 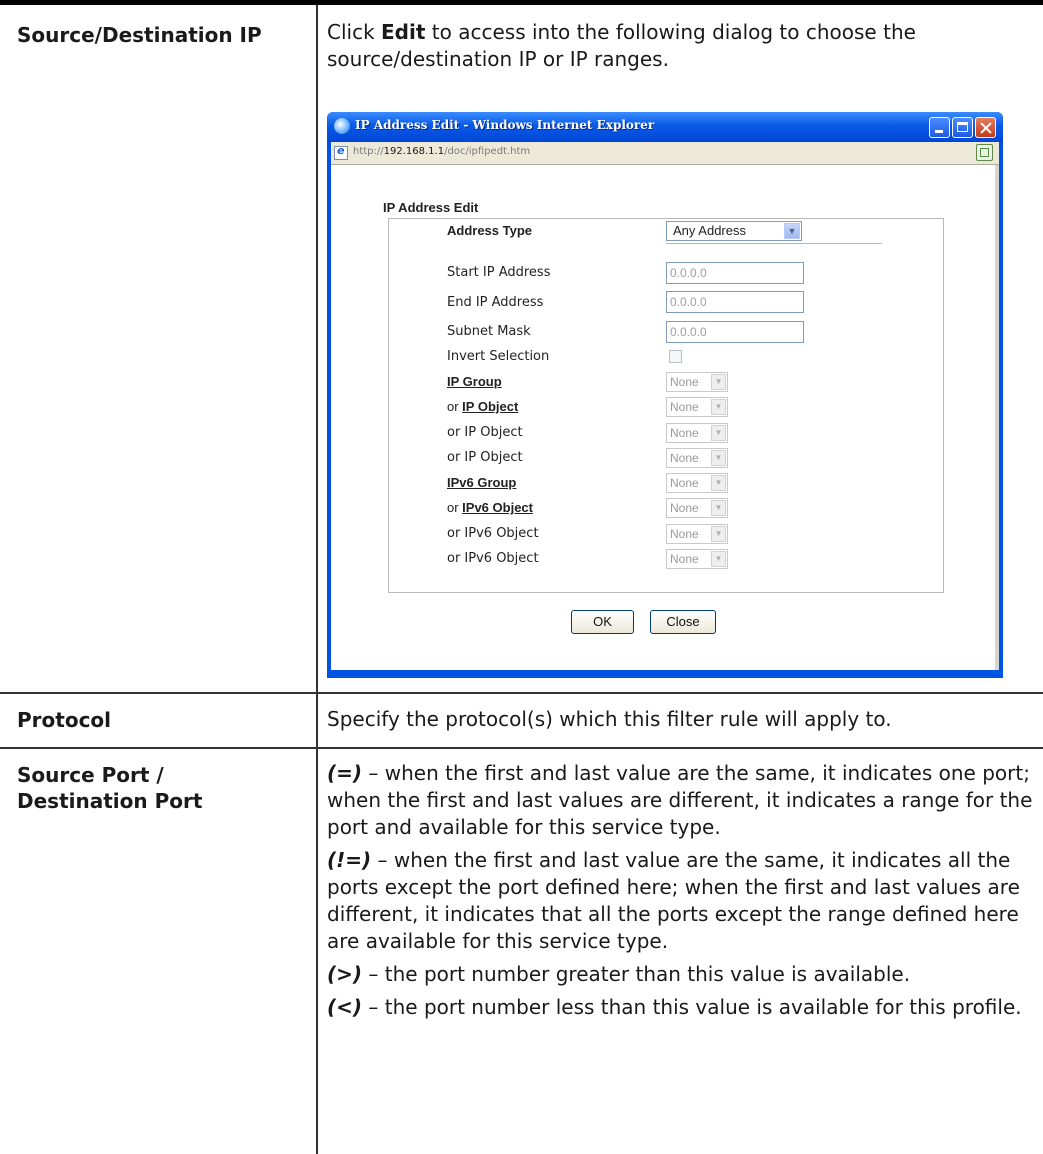 I want to click on less-than-operator: (<), so click(x=345, y=1007).